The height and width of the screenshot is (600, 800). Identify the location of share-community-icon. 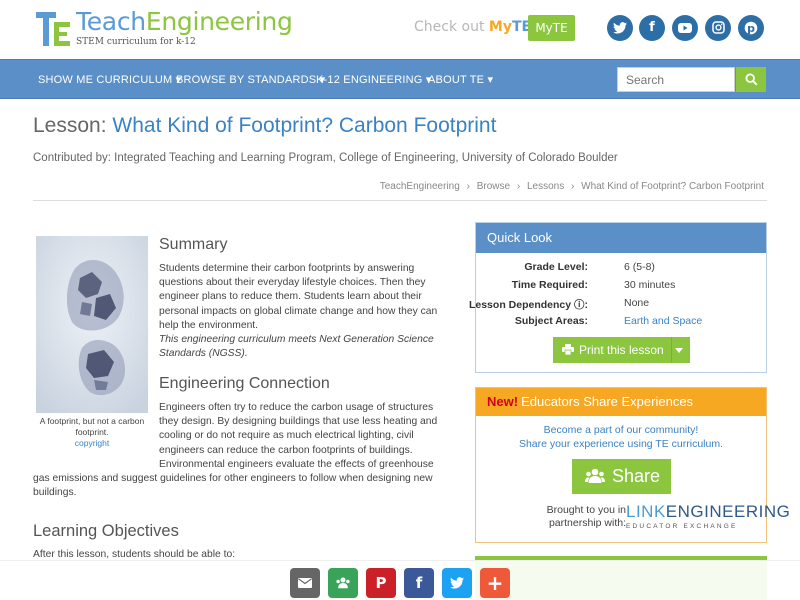
(343, 583).